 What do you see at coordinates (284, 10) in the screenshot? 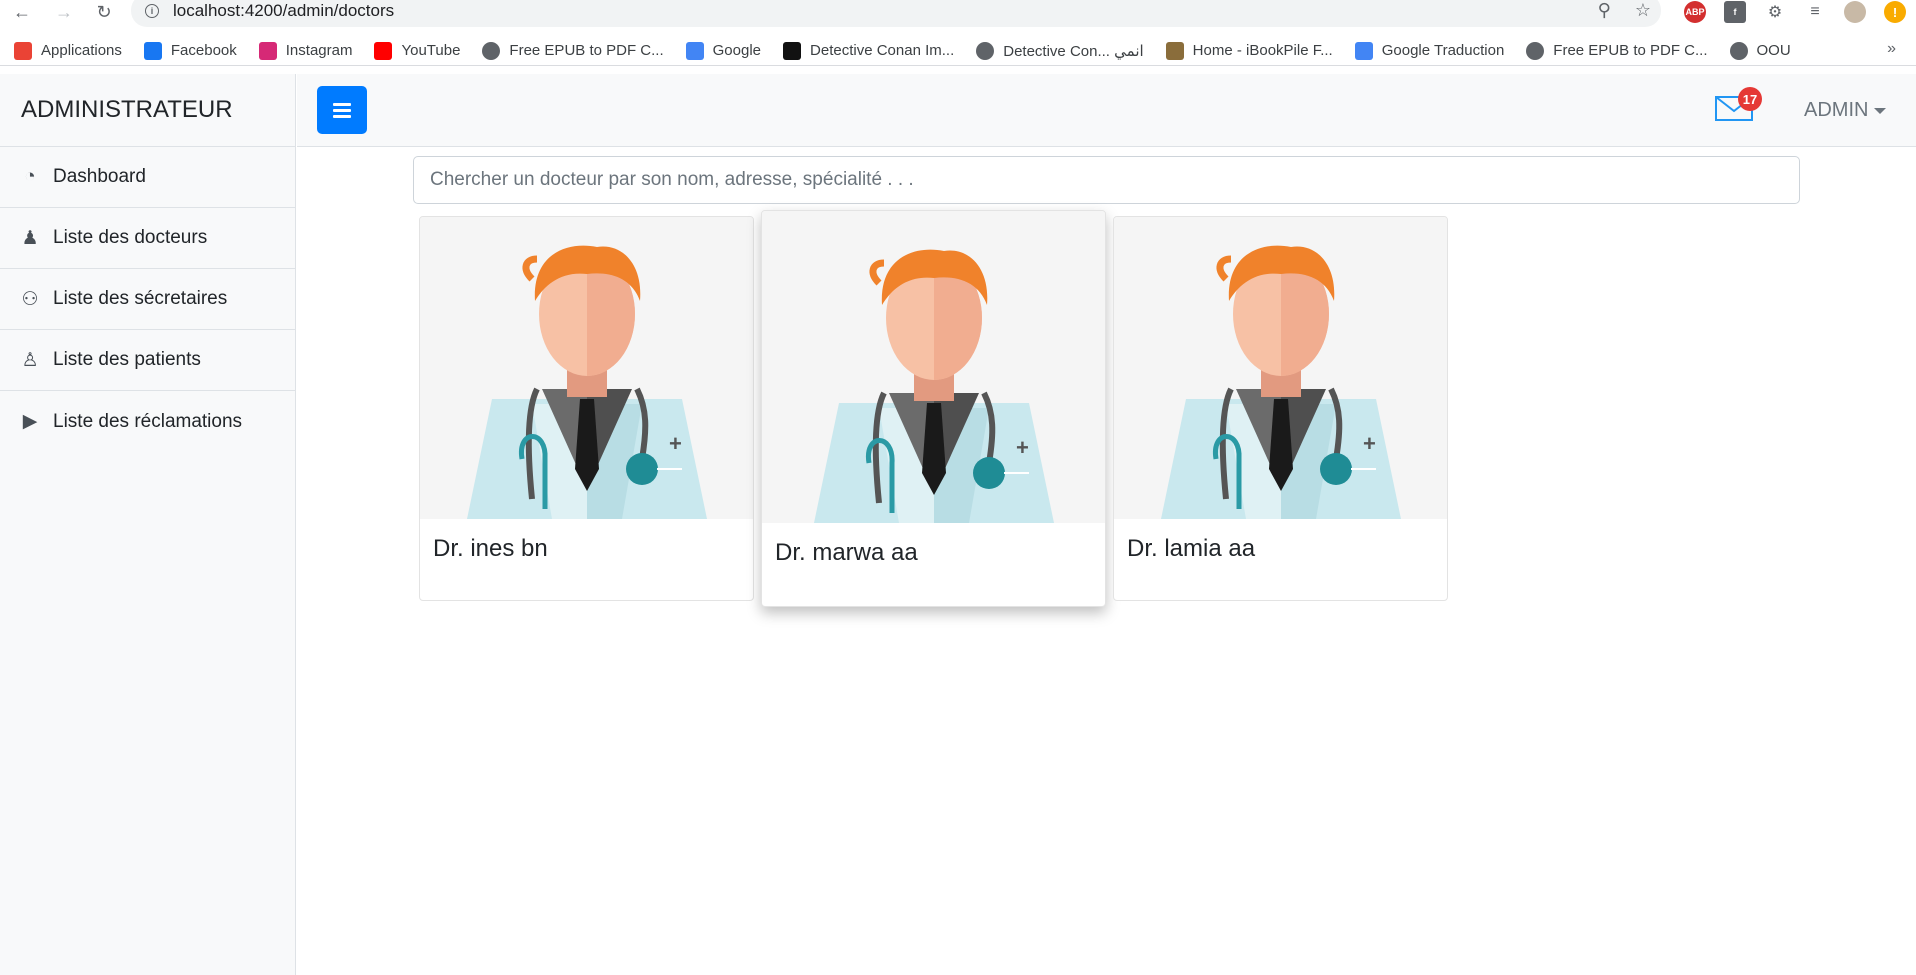
I see `url-text: localhost:4200/admin/doctors` at bounding box center [284, 10].